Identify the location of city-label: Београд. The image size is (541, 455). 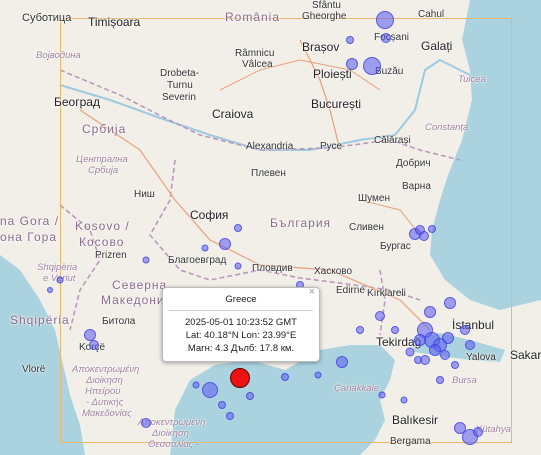
(77, 102).